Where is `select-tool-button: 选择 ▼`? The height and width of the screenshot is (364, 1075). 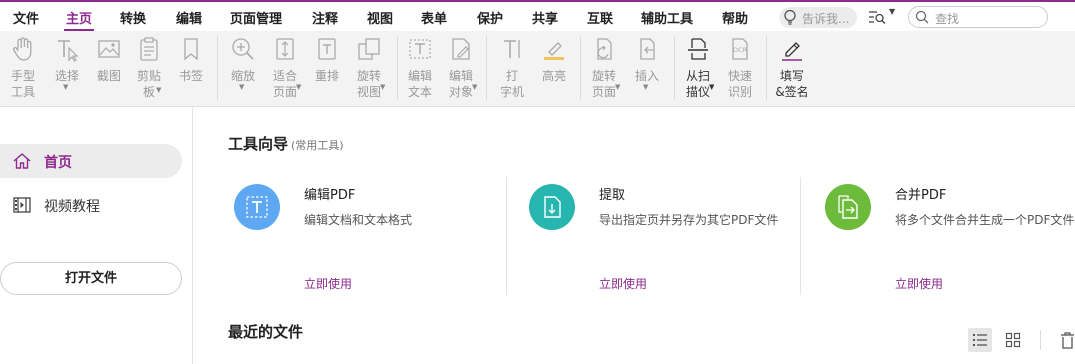 select-tool-button: 选择 ▼ is located at coordinates (67, 69).